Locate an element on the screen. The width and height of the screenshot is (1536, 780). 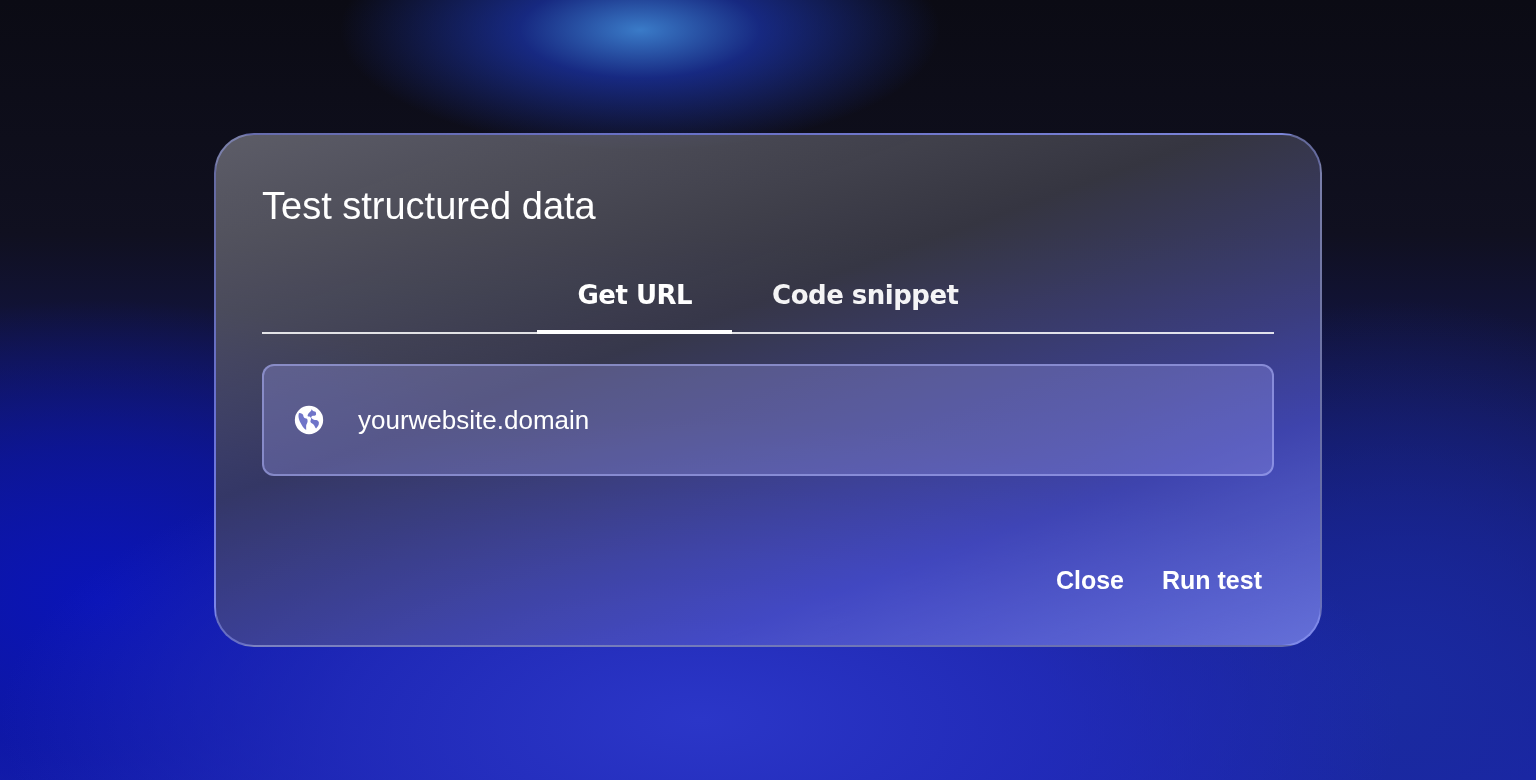
tab: Get URL is located at coordinates (635, 307).